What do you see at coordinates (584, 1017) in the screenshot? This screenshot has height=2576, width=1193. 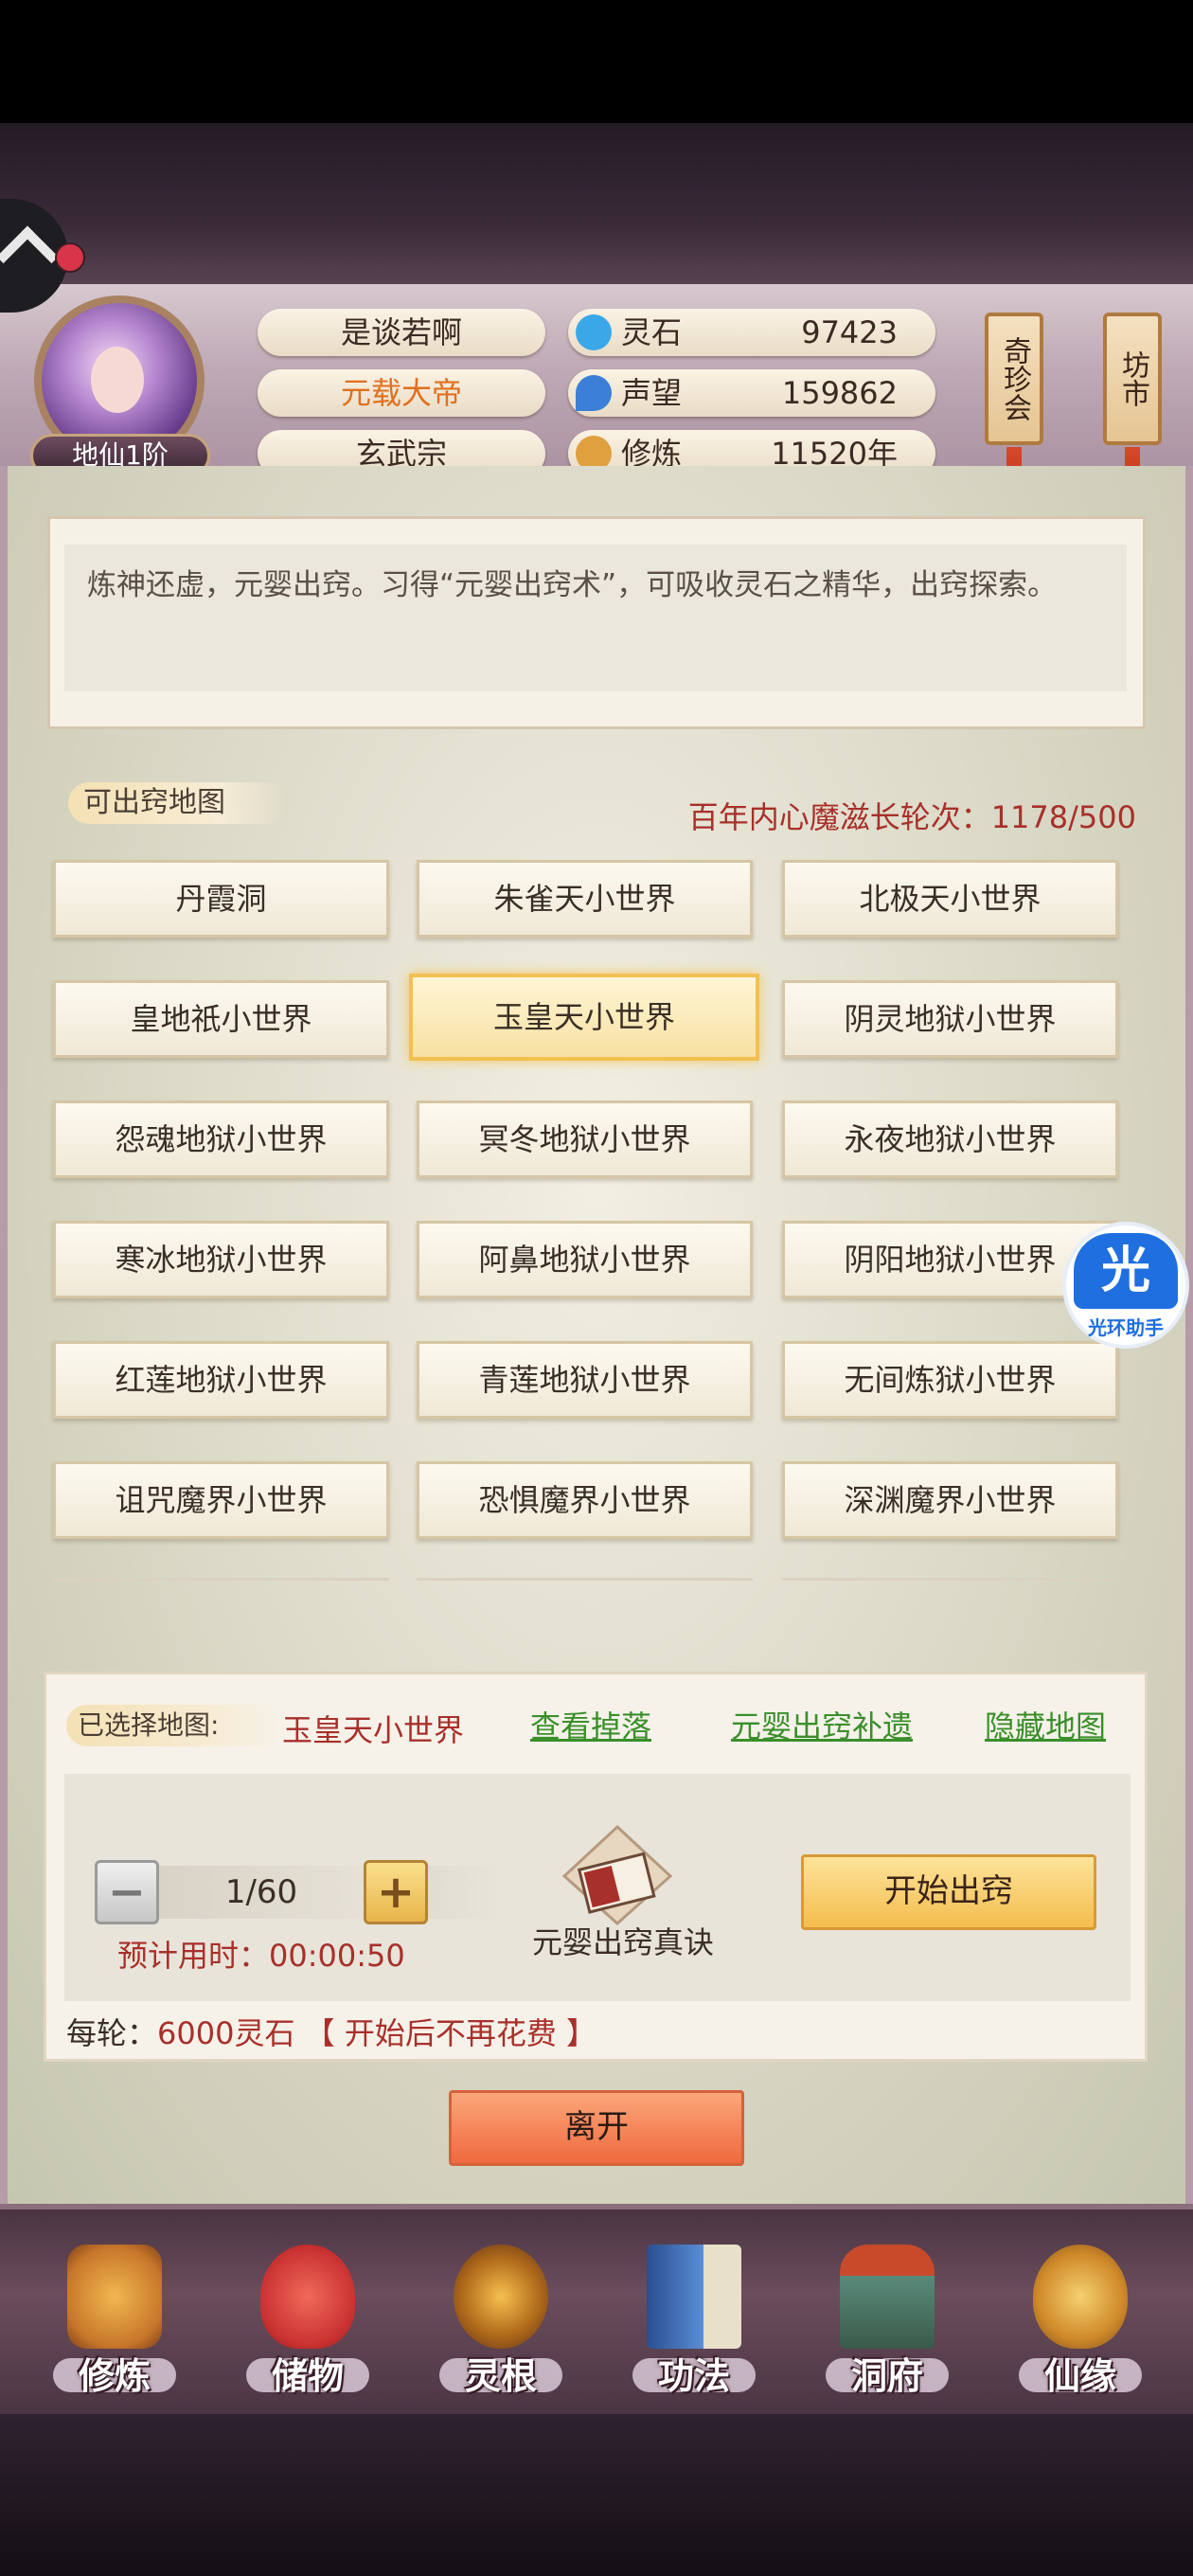 I see `map-button-selected: 玉皇天小世界` at bounding box center [584, 1017].